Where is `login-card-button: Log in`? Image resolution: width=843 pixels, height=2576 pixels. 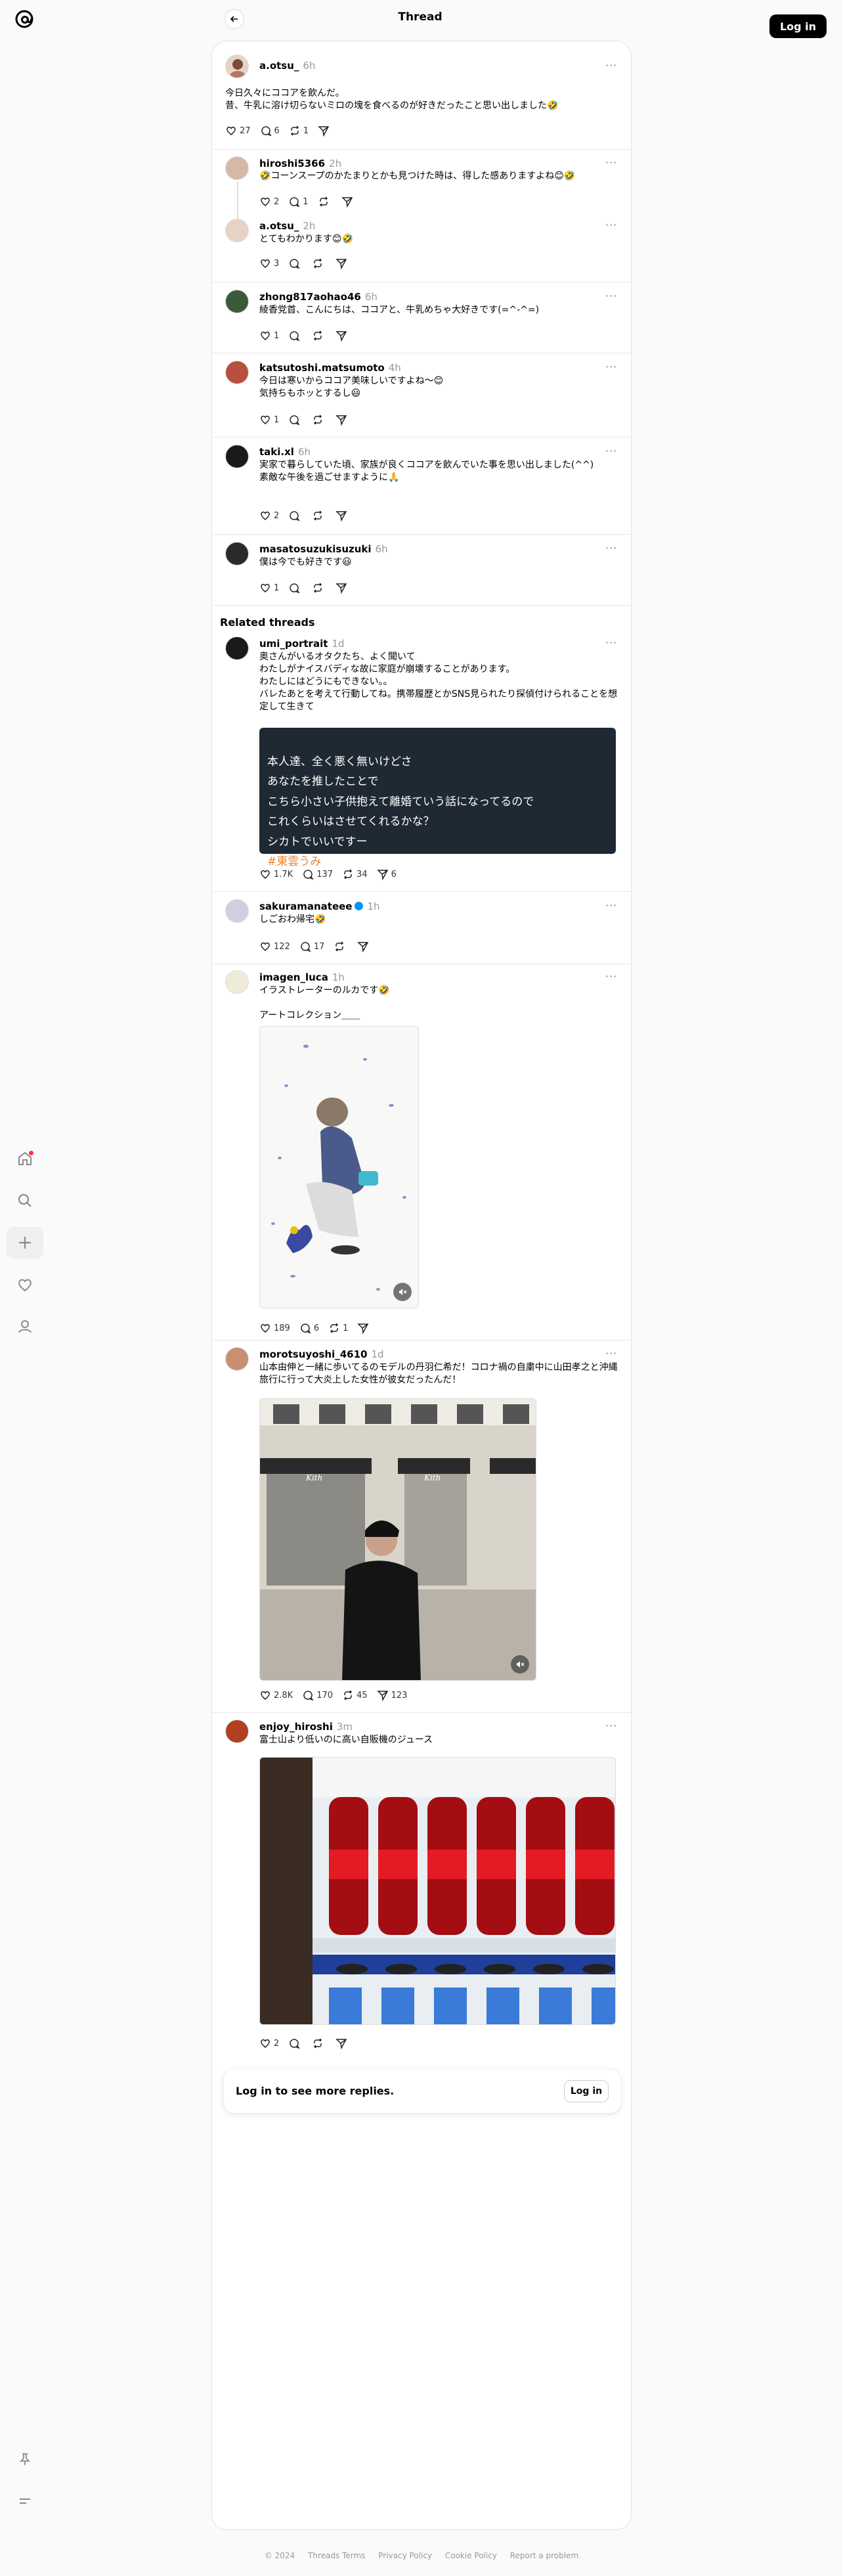 login-card-button: Log in is located at coordinates (586, 2091).